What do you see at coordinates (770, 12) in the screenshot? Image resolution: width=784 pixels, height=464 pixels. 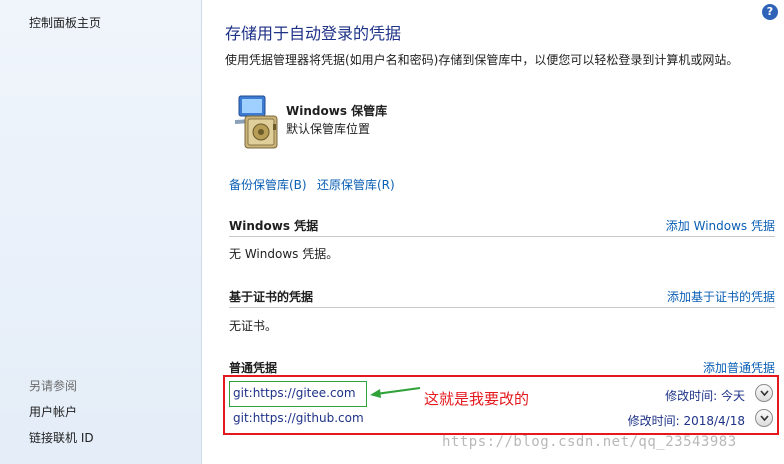 I see `help-icon: ?` at bounding box center [770, 12].